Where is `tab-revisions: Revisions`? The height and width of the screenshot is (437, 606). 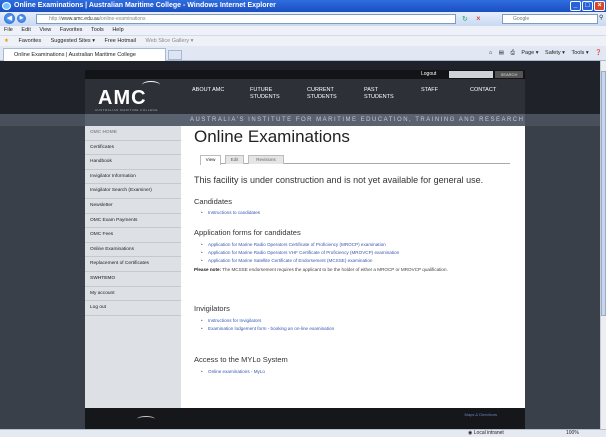 tab-revisions: Revisions is located at coordinates (266, 159).